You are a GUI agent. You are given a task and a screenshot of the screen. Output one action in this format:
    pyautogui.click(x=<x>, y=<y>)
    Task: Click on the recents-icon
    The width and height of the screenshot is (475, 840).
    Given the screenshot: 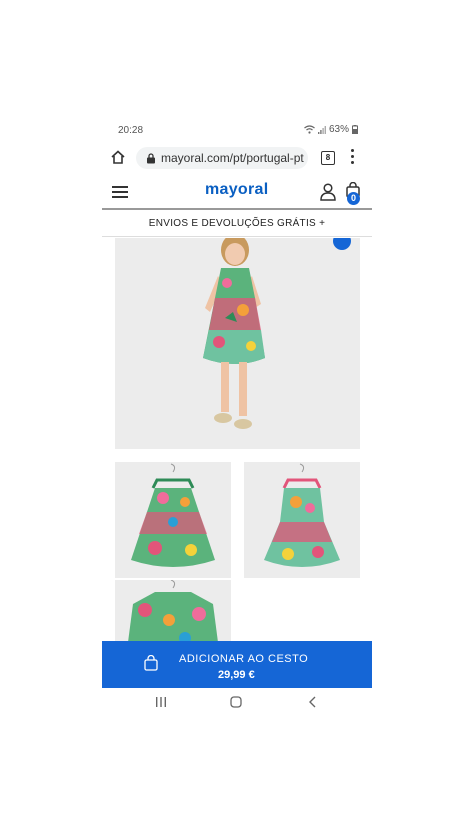 What is the action you would take?
    pyautogui.click(x=161, y=702)
    